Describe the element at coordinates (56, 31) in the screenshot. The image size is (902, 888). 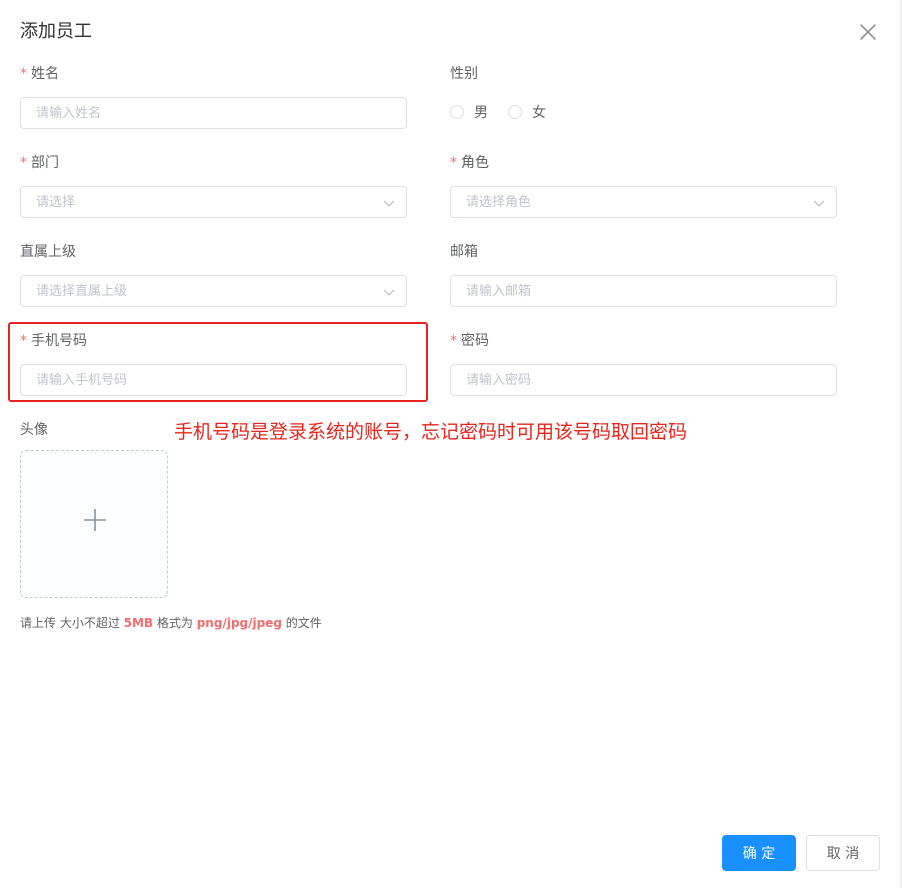
I see `dialog-title: 添加员工` at that location.